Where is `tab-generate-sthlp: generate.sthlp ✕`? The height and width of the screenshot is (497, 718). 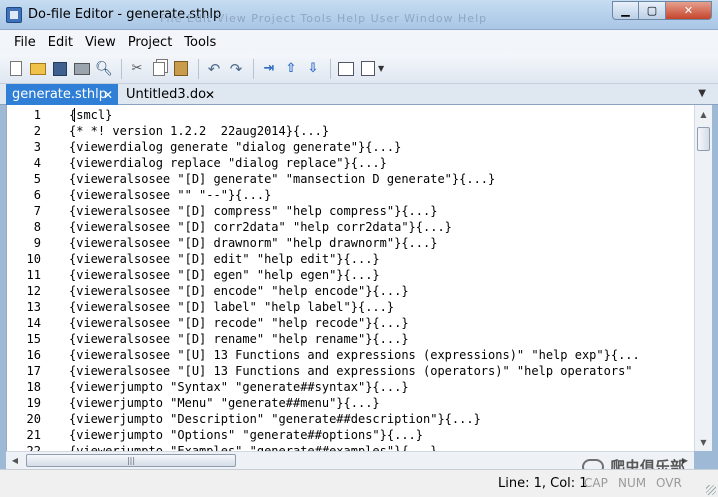
tab-generate-sthlp: generate.sthlp ✕ is located at coordinates (62, 94).